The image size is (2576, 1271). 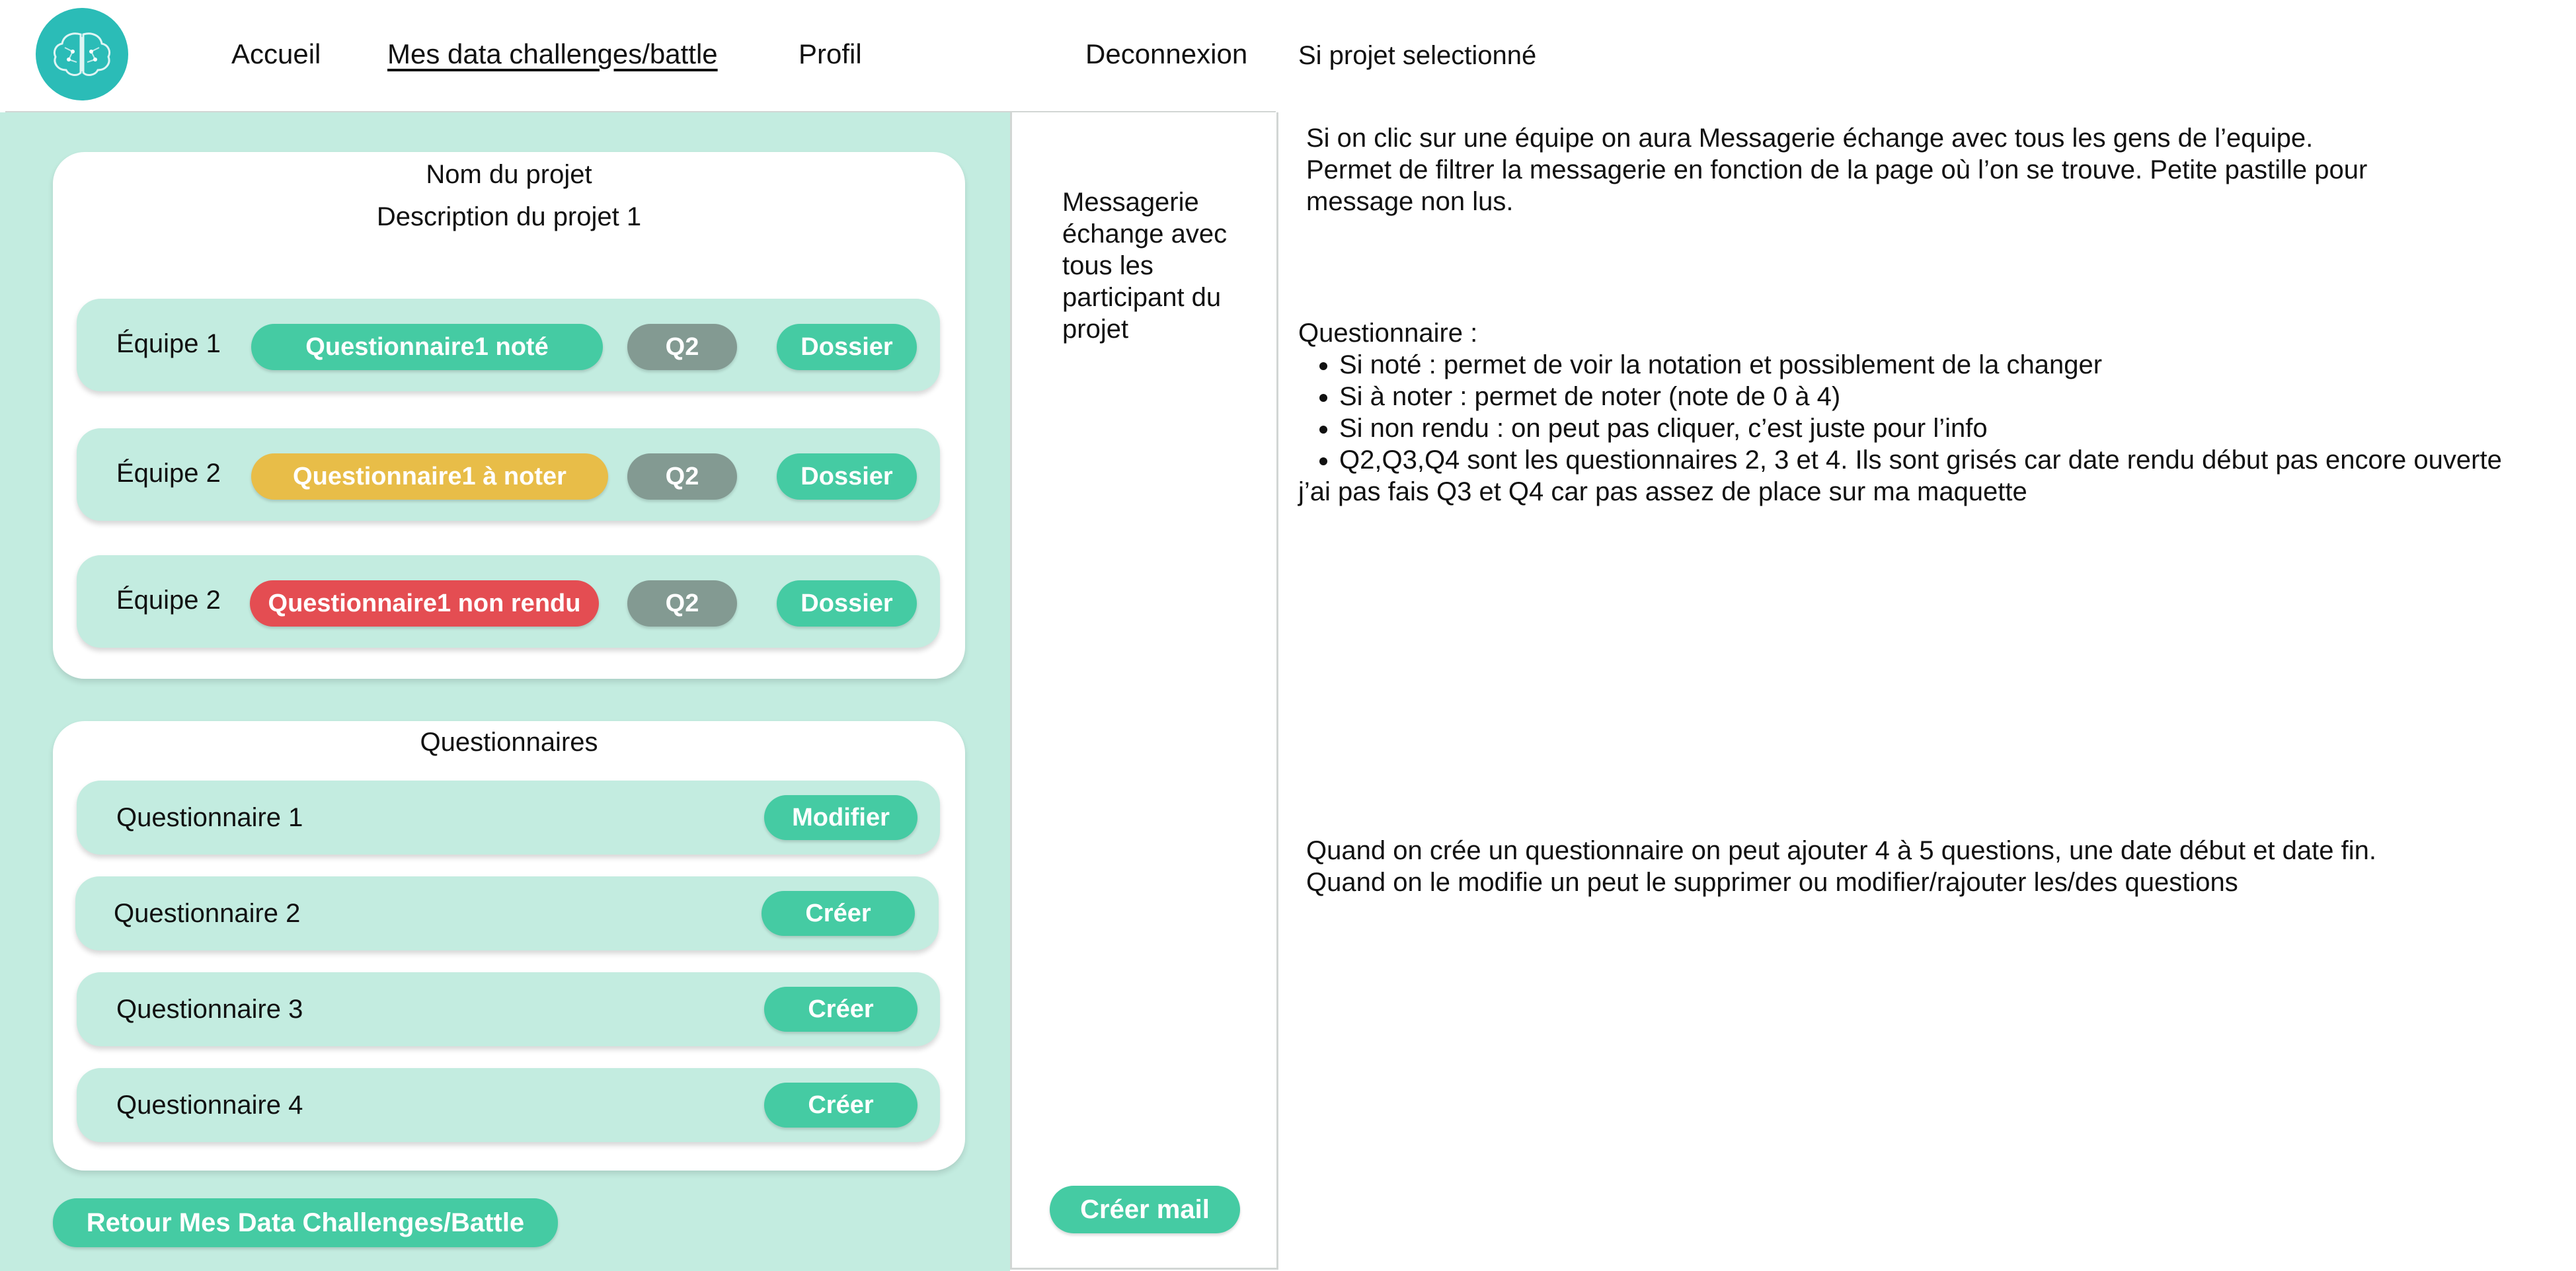 I want to click on nav-accueil: Accueil, so click(x=276, y=54).